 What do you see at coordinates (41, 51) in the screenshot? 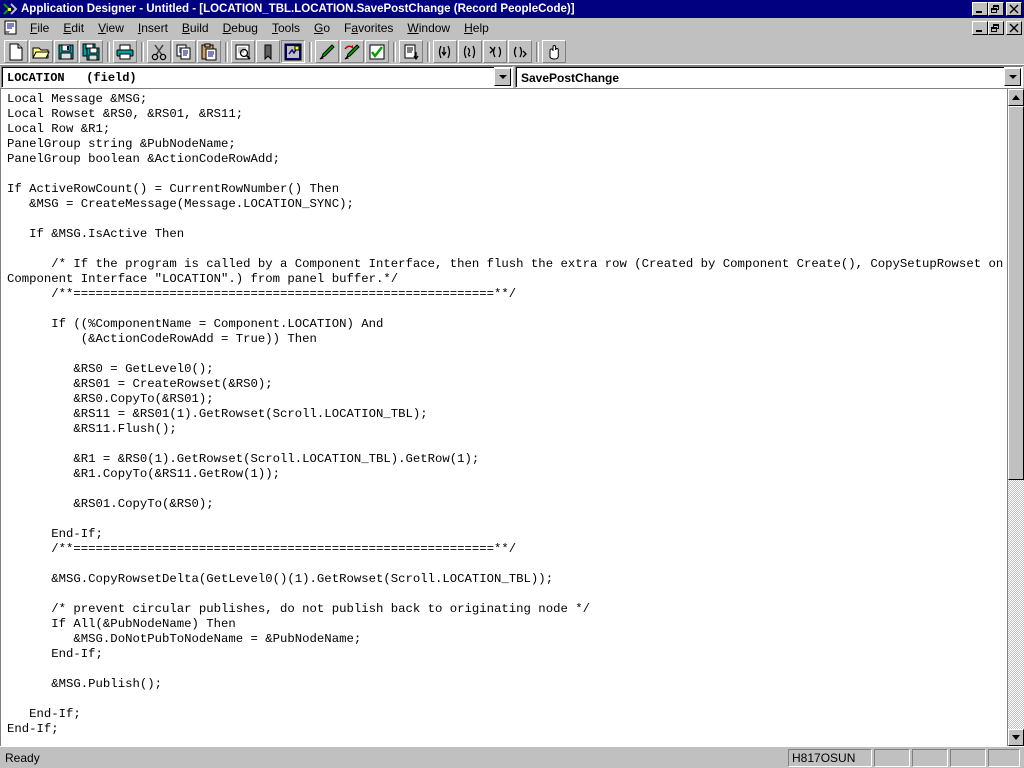
I see `open-folder-icon` at bounding box center [41, 51].